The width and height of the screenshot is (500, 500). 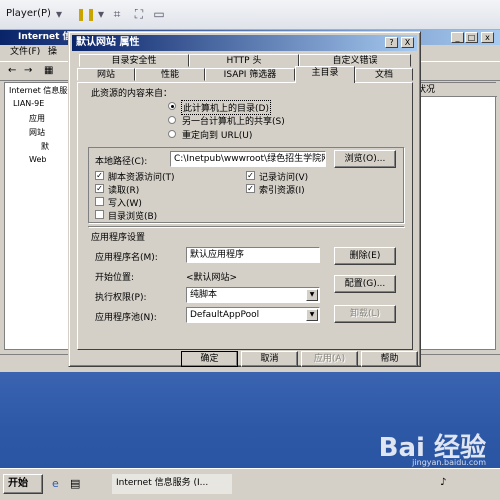 I want to click on vm-player-toolbar: Player(P) ▾ ❚❚ ▾ ⌗ ⛶ ▭, so click(x=250, y=15).